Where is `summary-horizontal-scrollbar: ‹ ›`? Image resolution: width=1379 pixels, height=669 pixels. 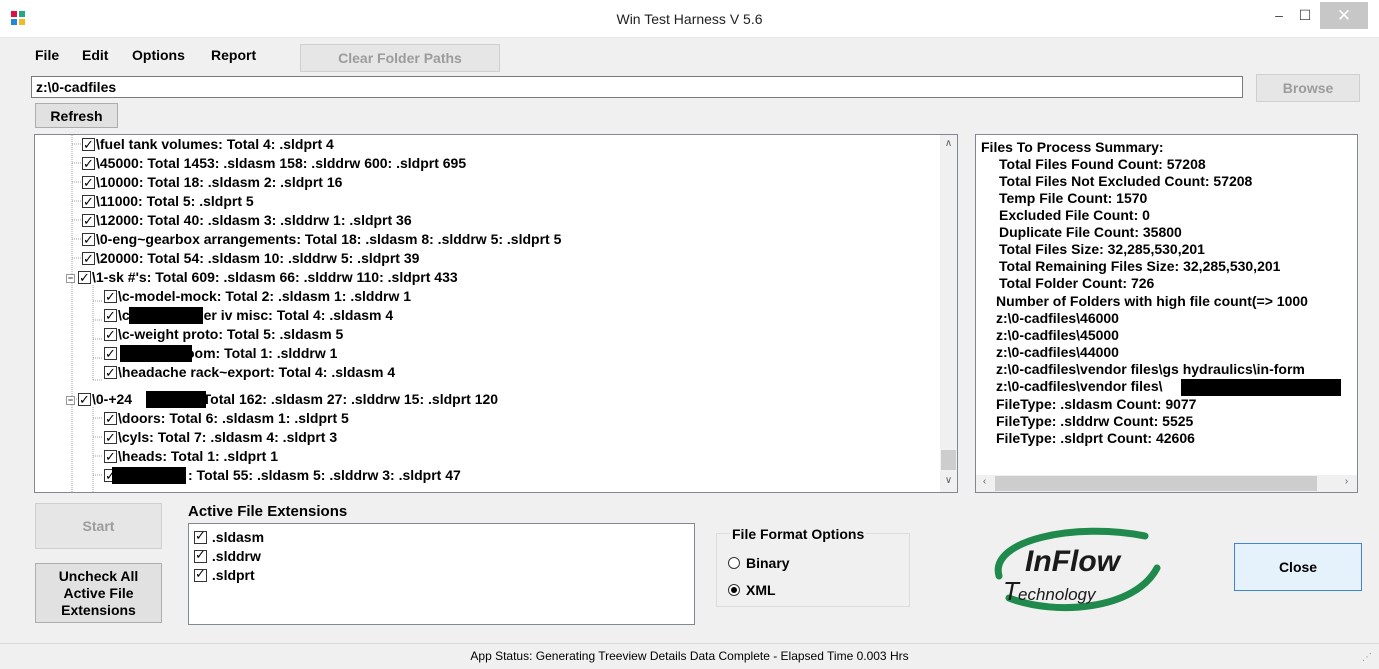
summary-horizontal-scrollbar: ‹ › is located at coordinates (1166, 483).